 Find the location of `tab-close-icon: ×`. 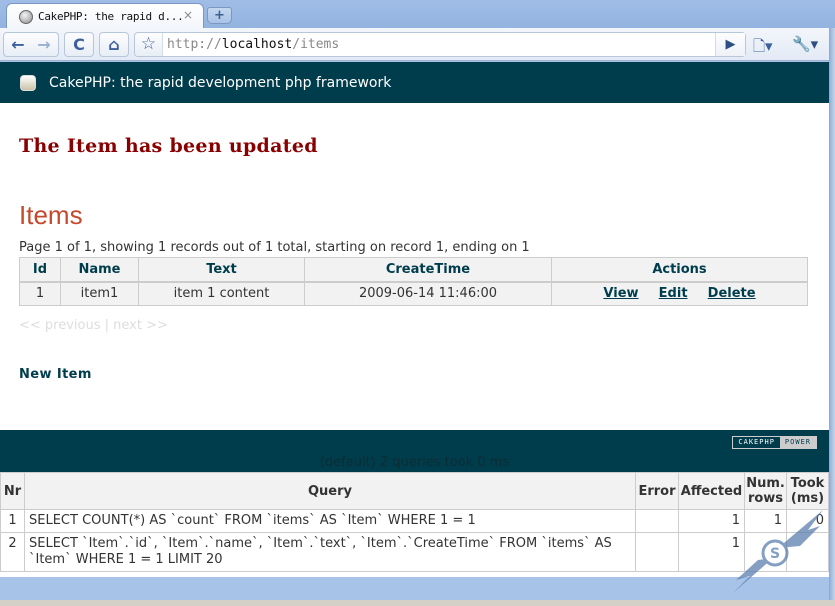

tab-close-icon: × is located at coordinates (188, 15).